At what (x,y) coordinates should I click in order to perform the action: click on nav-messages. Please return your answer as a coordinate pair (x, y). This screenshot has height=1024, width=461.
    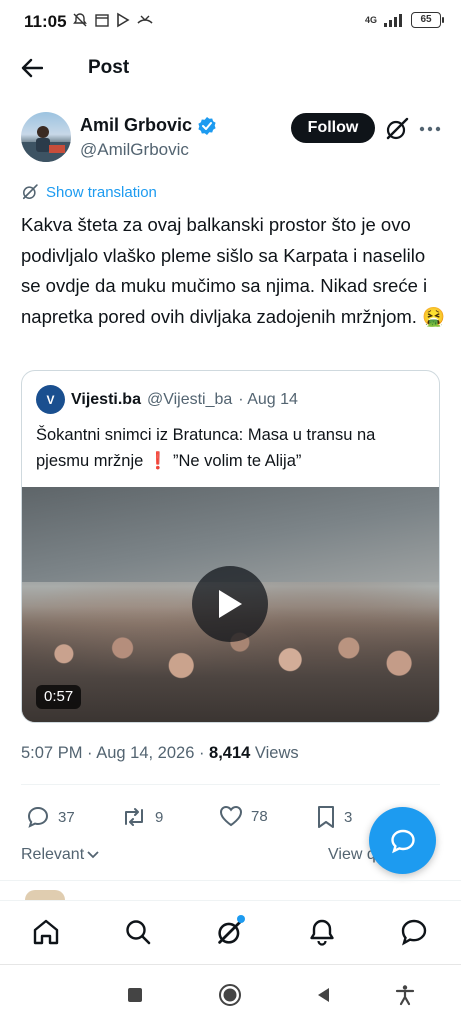
    Looking at the image, I should click on (414, 932).